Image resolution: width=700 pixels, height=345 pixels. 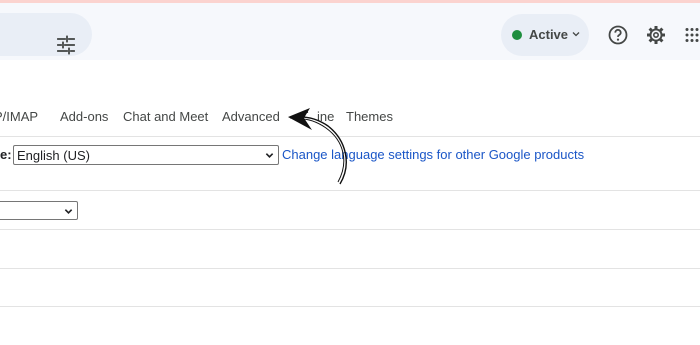 What do you see at coordinates (53, 155) in the screenshot?
I see `language-select-value: English (US)` at bounding box center [53, 155].